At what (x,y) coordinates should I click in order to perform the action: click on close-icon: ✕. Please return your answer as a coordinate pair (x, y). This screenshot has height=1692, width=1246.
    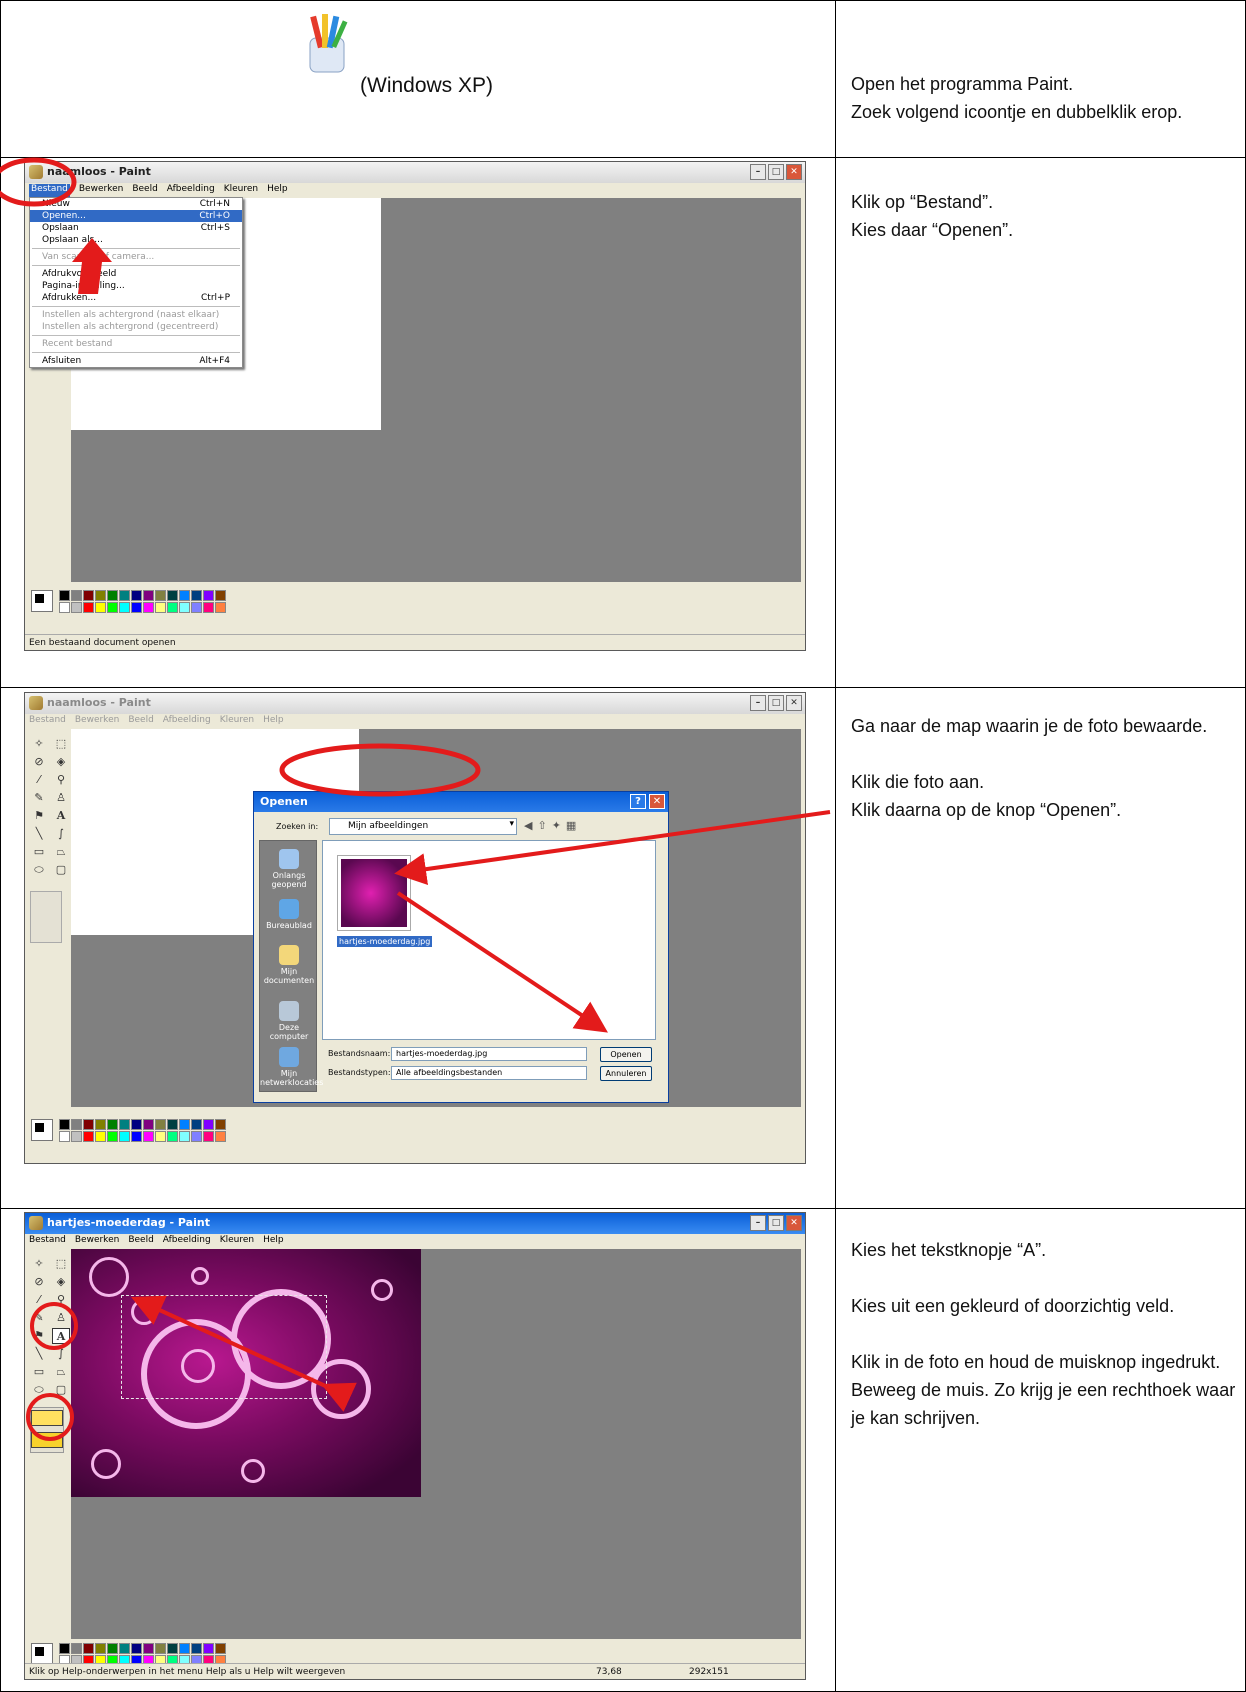
    Looking at the image, I should click on (657, 801).